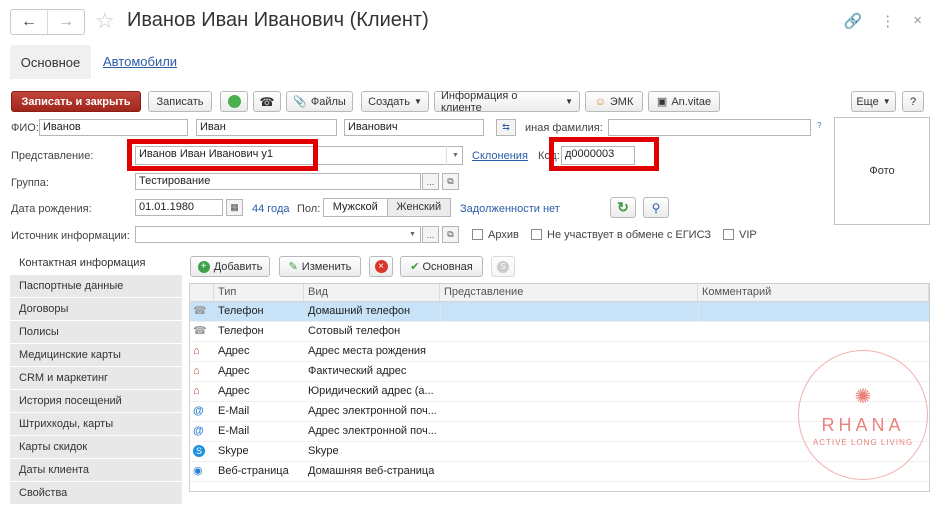 Image resolution: width=934 pixels, height=505 pixels. What do you see at coordinates (418, 207) in the screenshot?
I see `sex-female-option: Женский` at bounding box center [418, 207].